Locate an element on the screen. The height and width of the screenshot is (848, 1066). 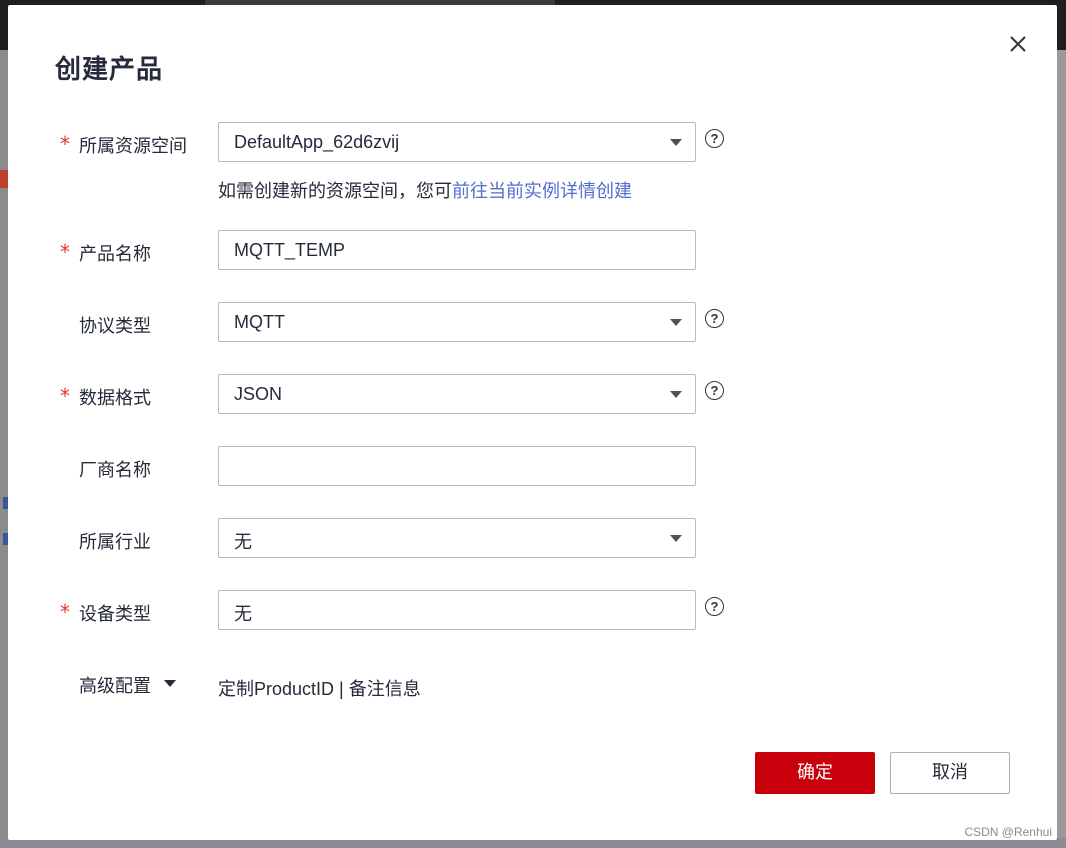
protocol-label: 协议类型 is located at coordinates (115, 326).